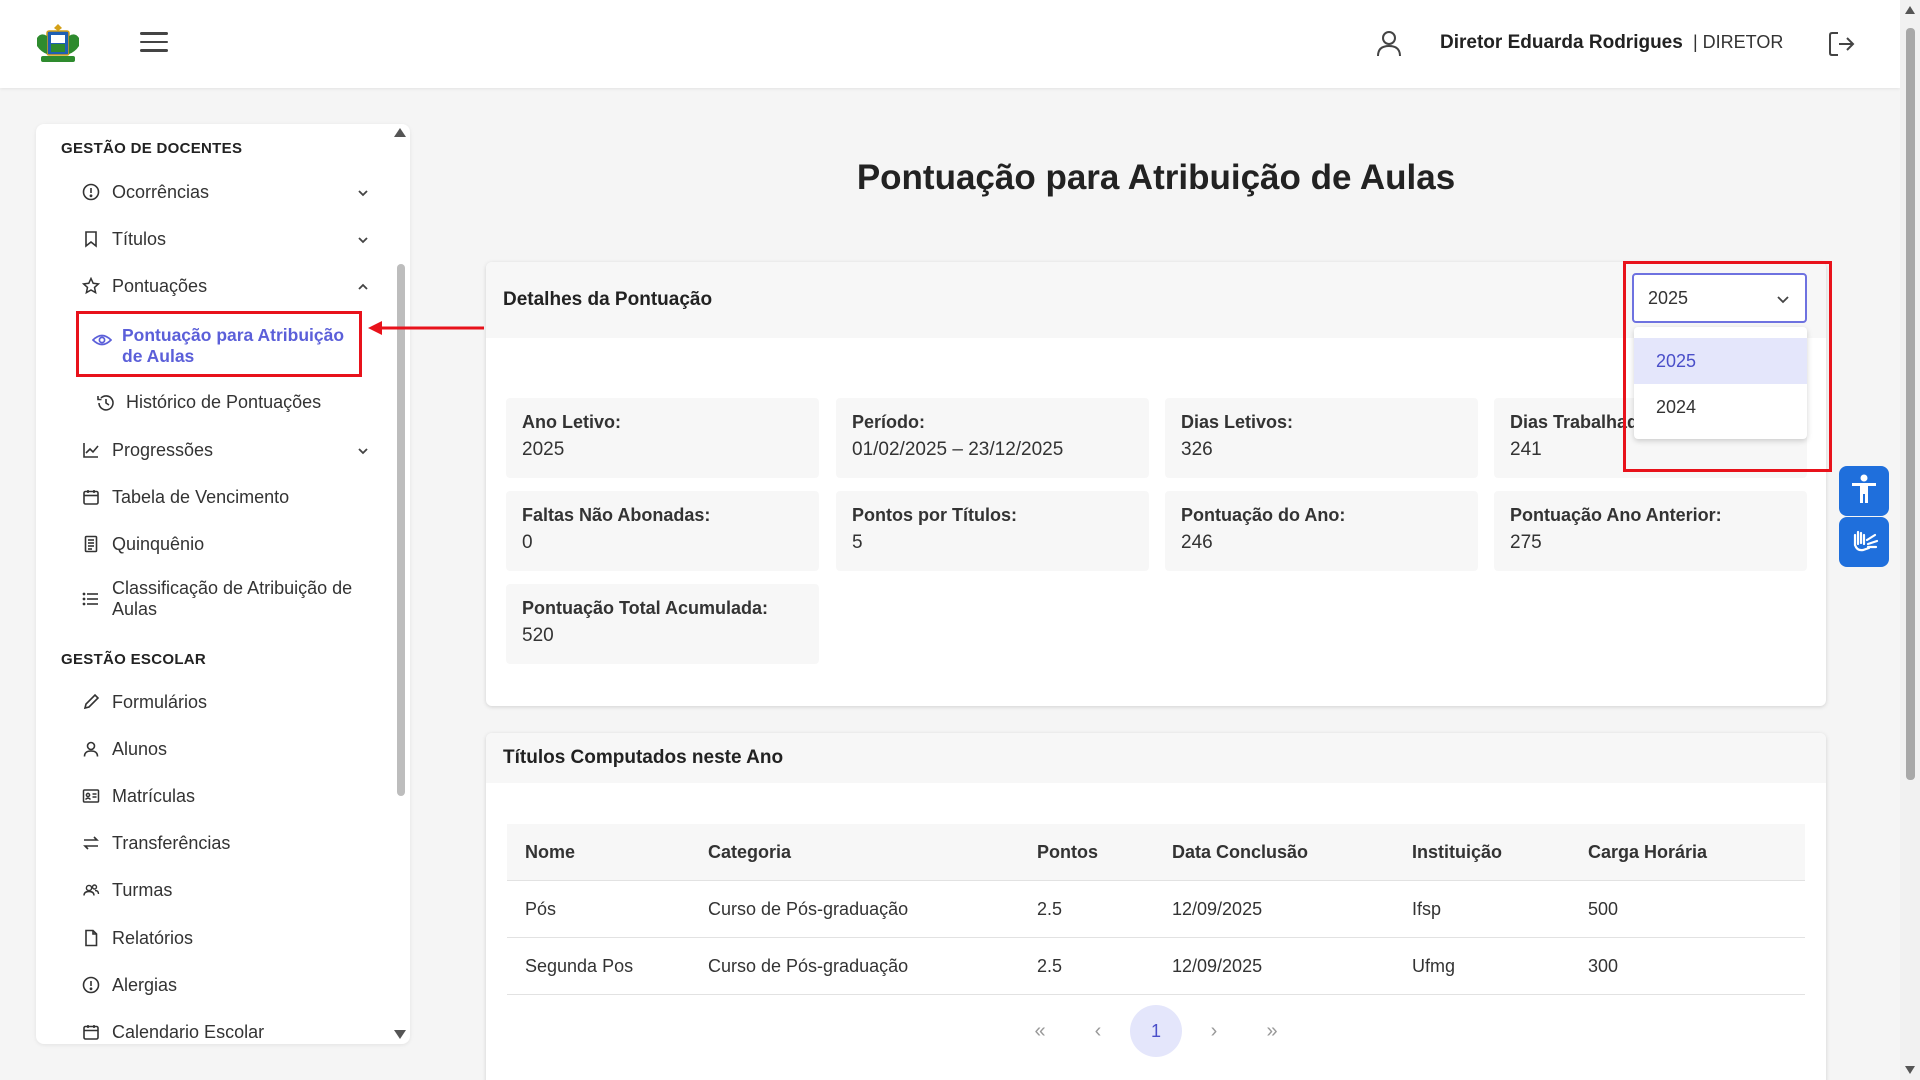 The width and height of the screenshot is (1920, 1080). I want to click on tile-pontuacao-ano: Pontuação do Ano: 246, so click(1321, 531).